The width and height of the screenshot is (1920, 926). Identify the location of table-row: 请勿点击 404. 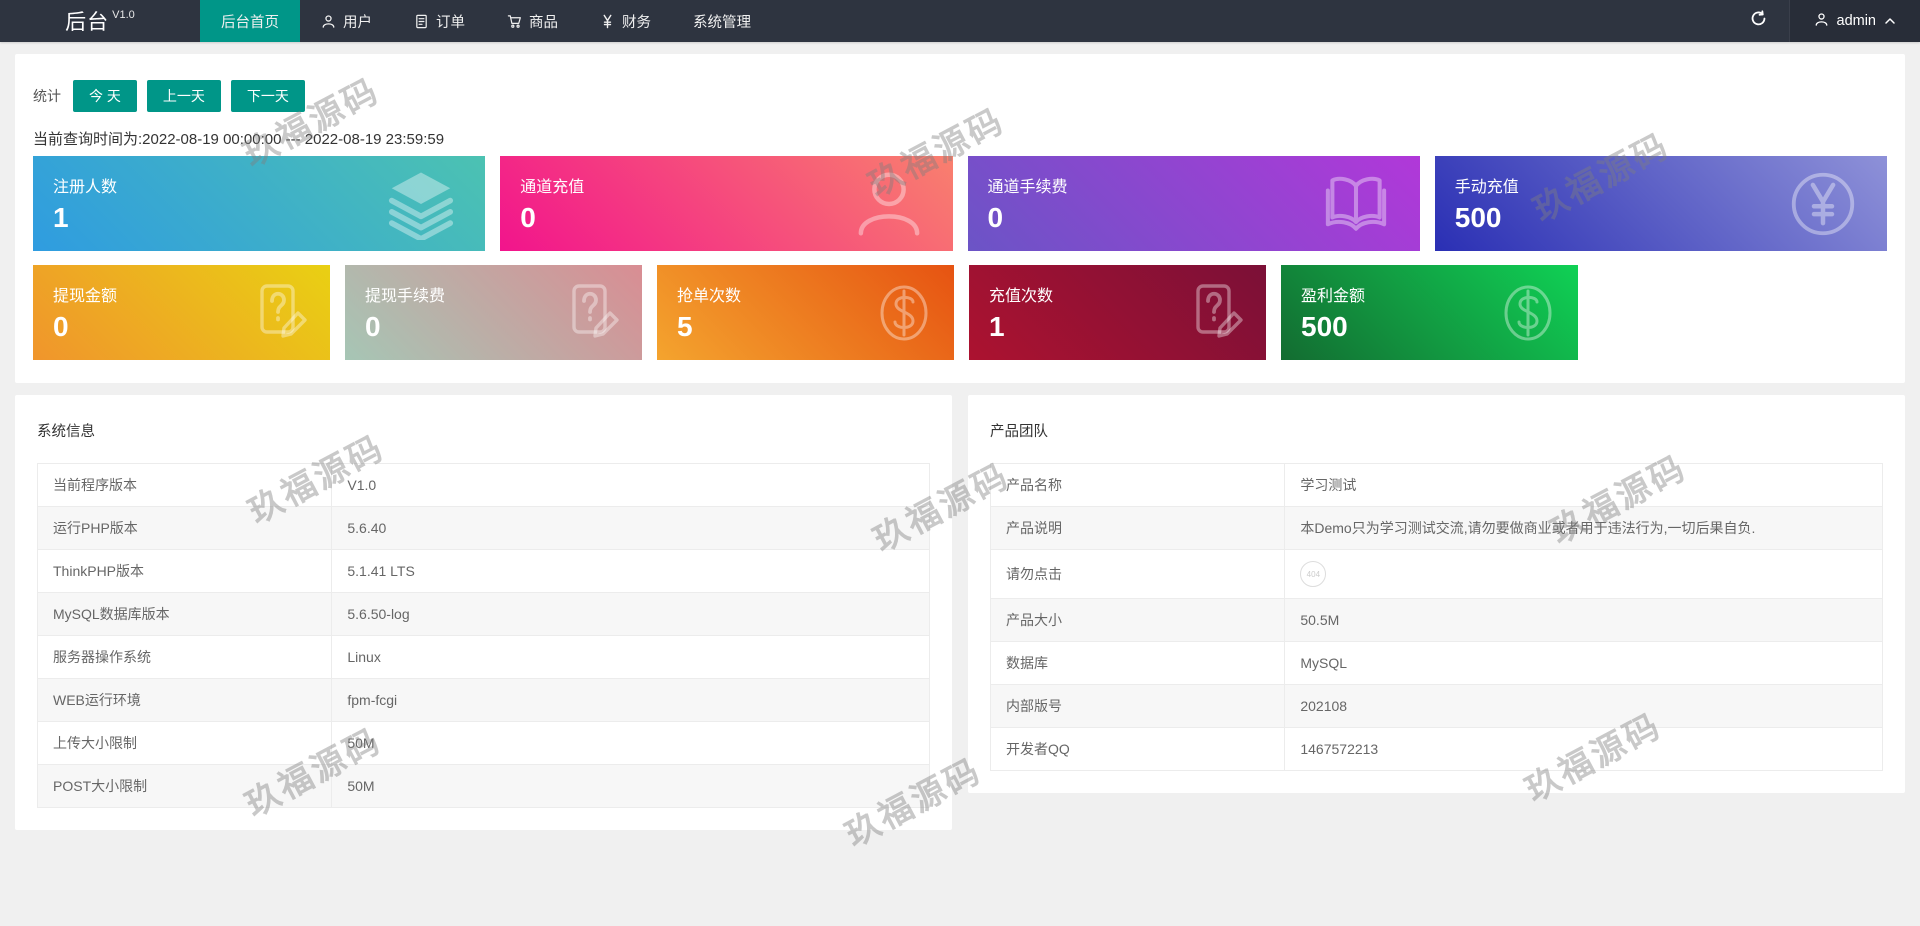
(1436, 574).